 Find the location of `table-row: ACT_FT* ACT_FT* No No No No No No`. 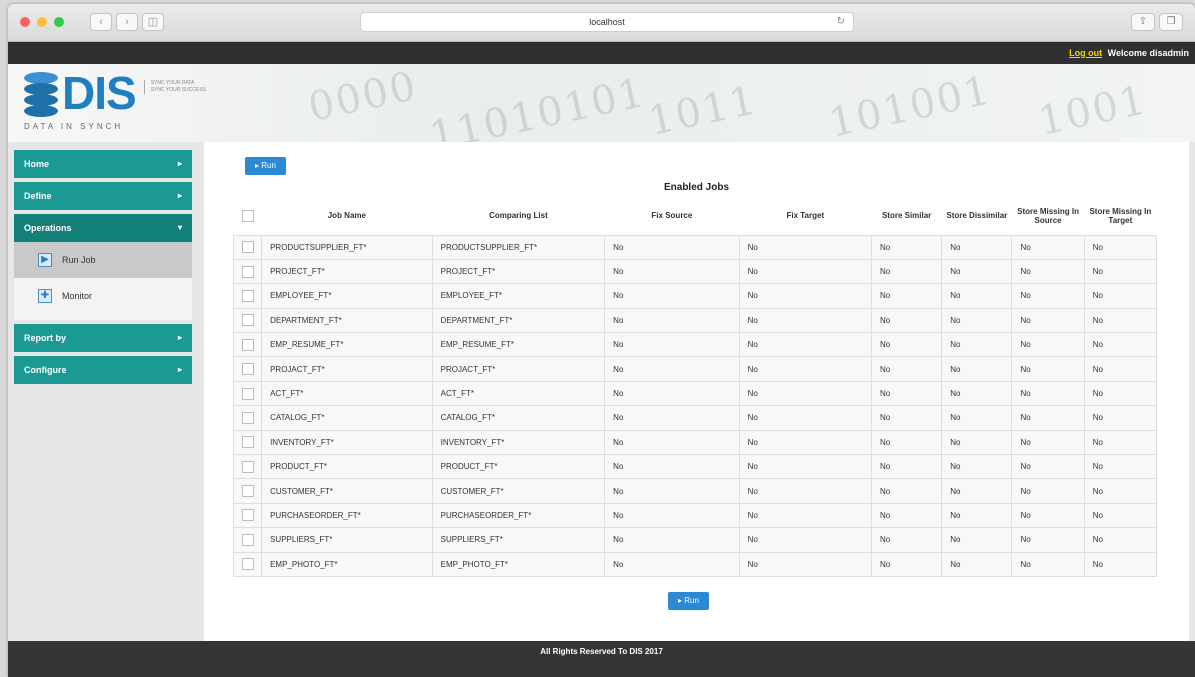

table-row: ACT_FT* ACT_FT* No No No No No No is located at coordinates (695, 393).